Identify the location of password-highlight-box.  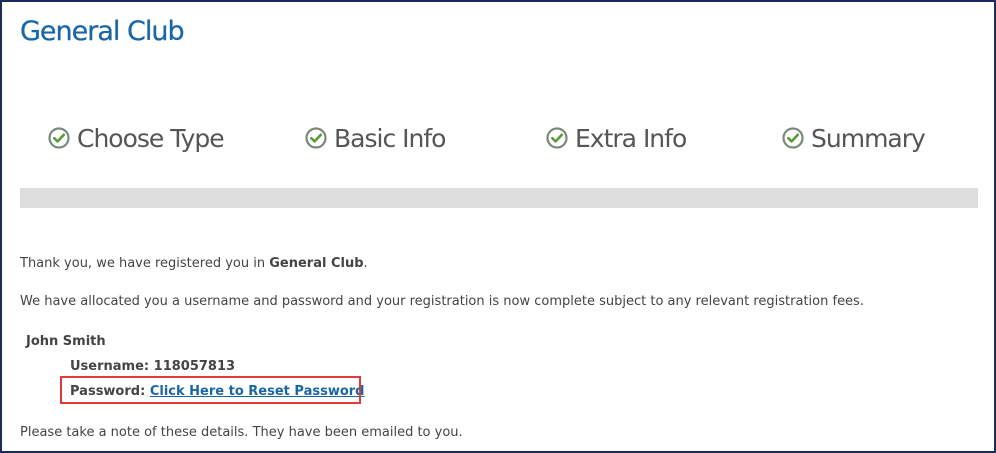
(210, 390).